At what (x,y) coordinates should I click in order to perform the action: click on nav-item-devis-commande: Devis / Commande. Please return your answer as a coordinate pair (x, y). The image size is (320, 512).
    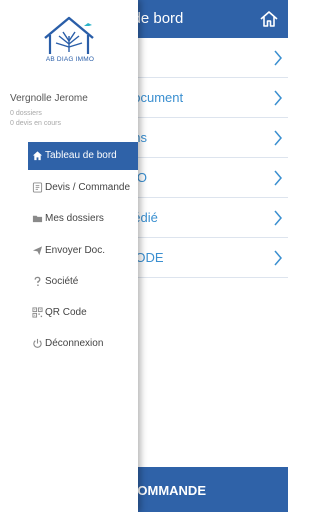
    Looking at the image, I should click on (83, 188).